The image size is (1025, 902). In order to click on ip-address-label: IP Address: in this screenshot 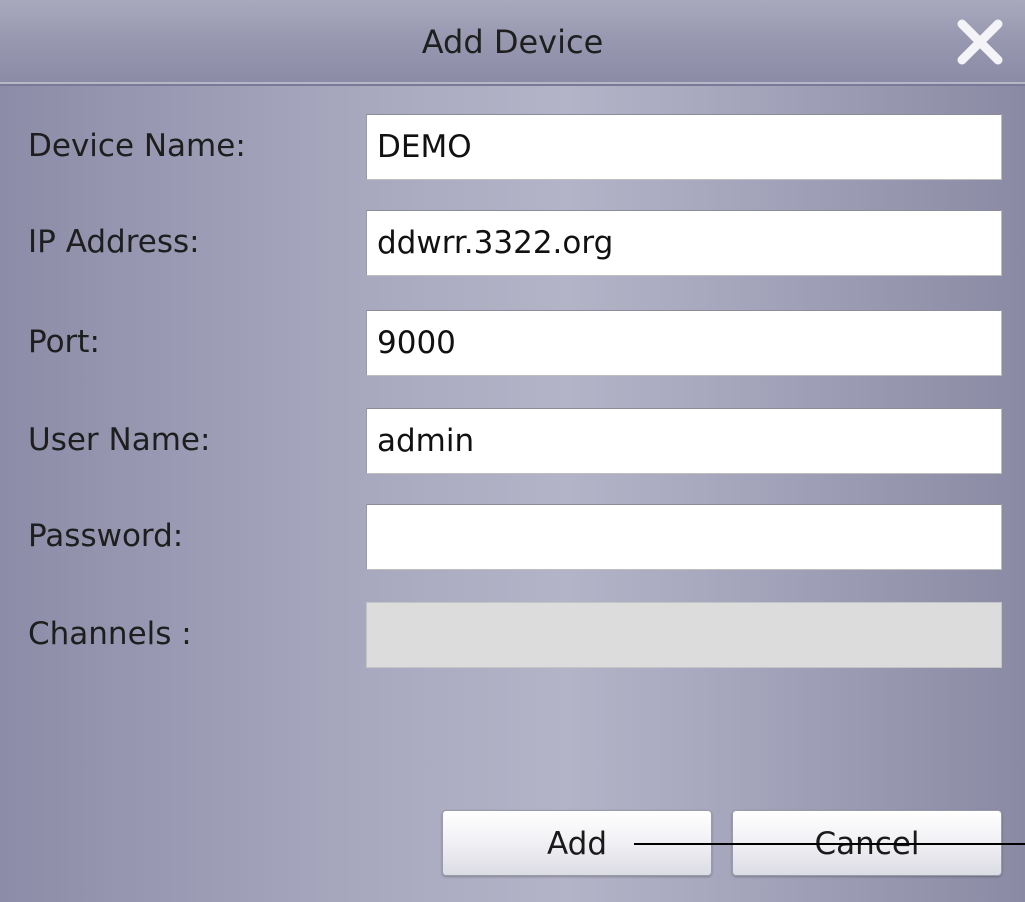, I will do `click(114, 242)`.